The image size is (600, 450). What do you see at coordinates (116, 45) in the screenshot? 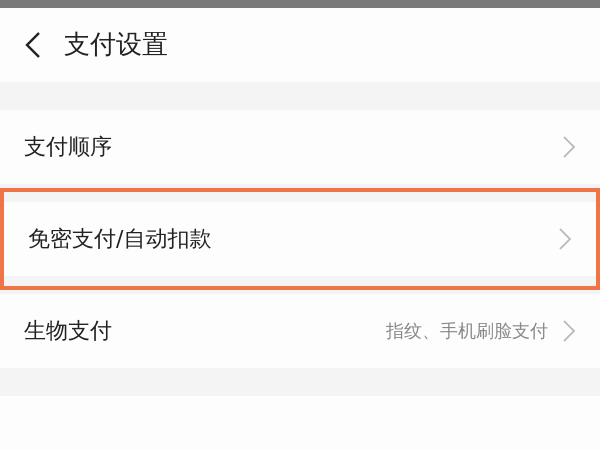
I see `page-title: 支付设置` at bounding box center [116, 45].